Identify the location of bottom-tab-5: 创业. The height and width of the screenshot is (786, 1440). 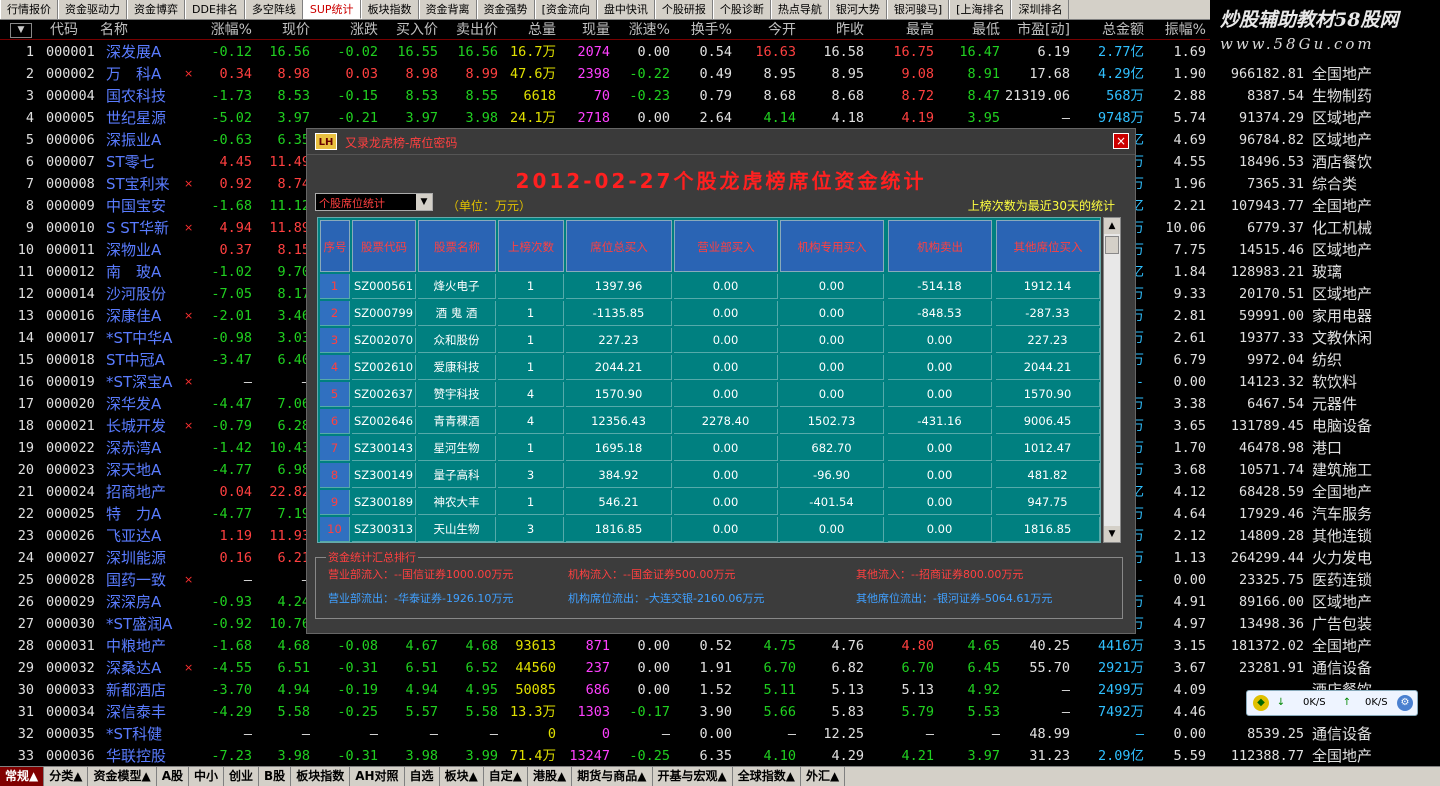
(242, 776).